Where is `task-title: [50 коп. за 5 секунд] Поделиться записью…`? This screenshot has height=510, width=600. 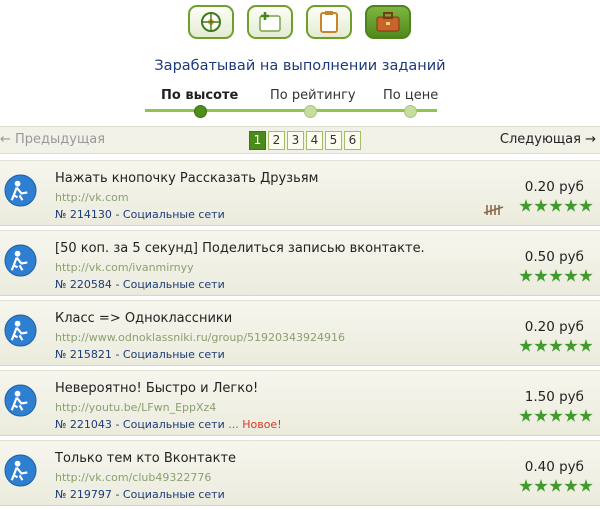
task-title: [50 коп. за 5 секунд] Поделиться записью… is located at coordinates (240, 248).